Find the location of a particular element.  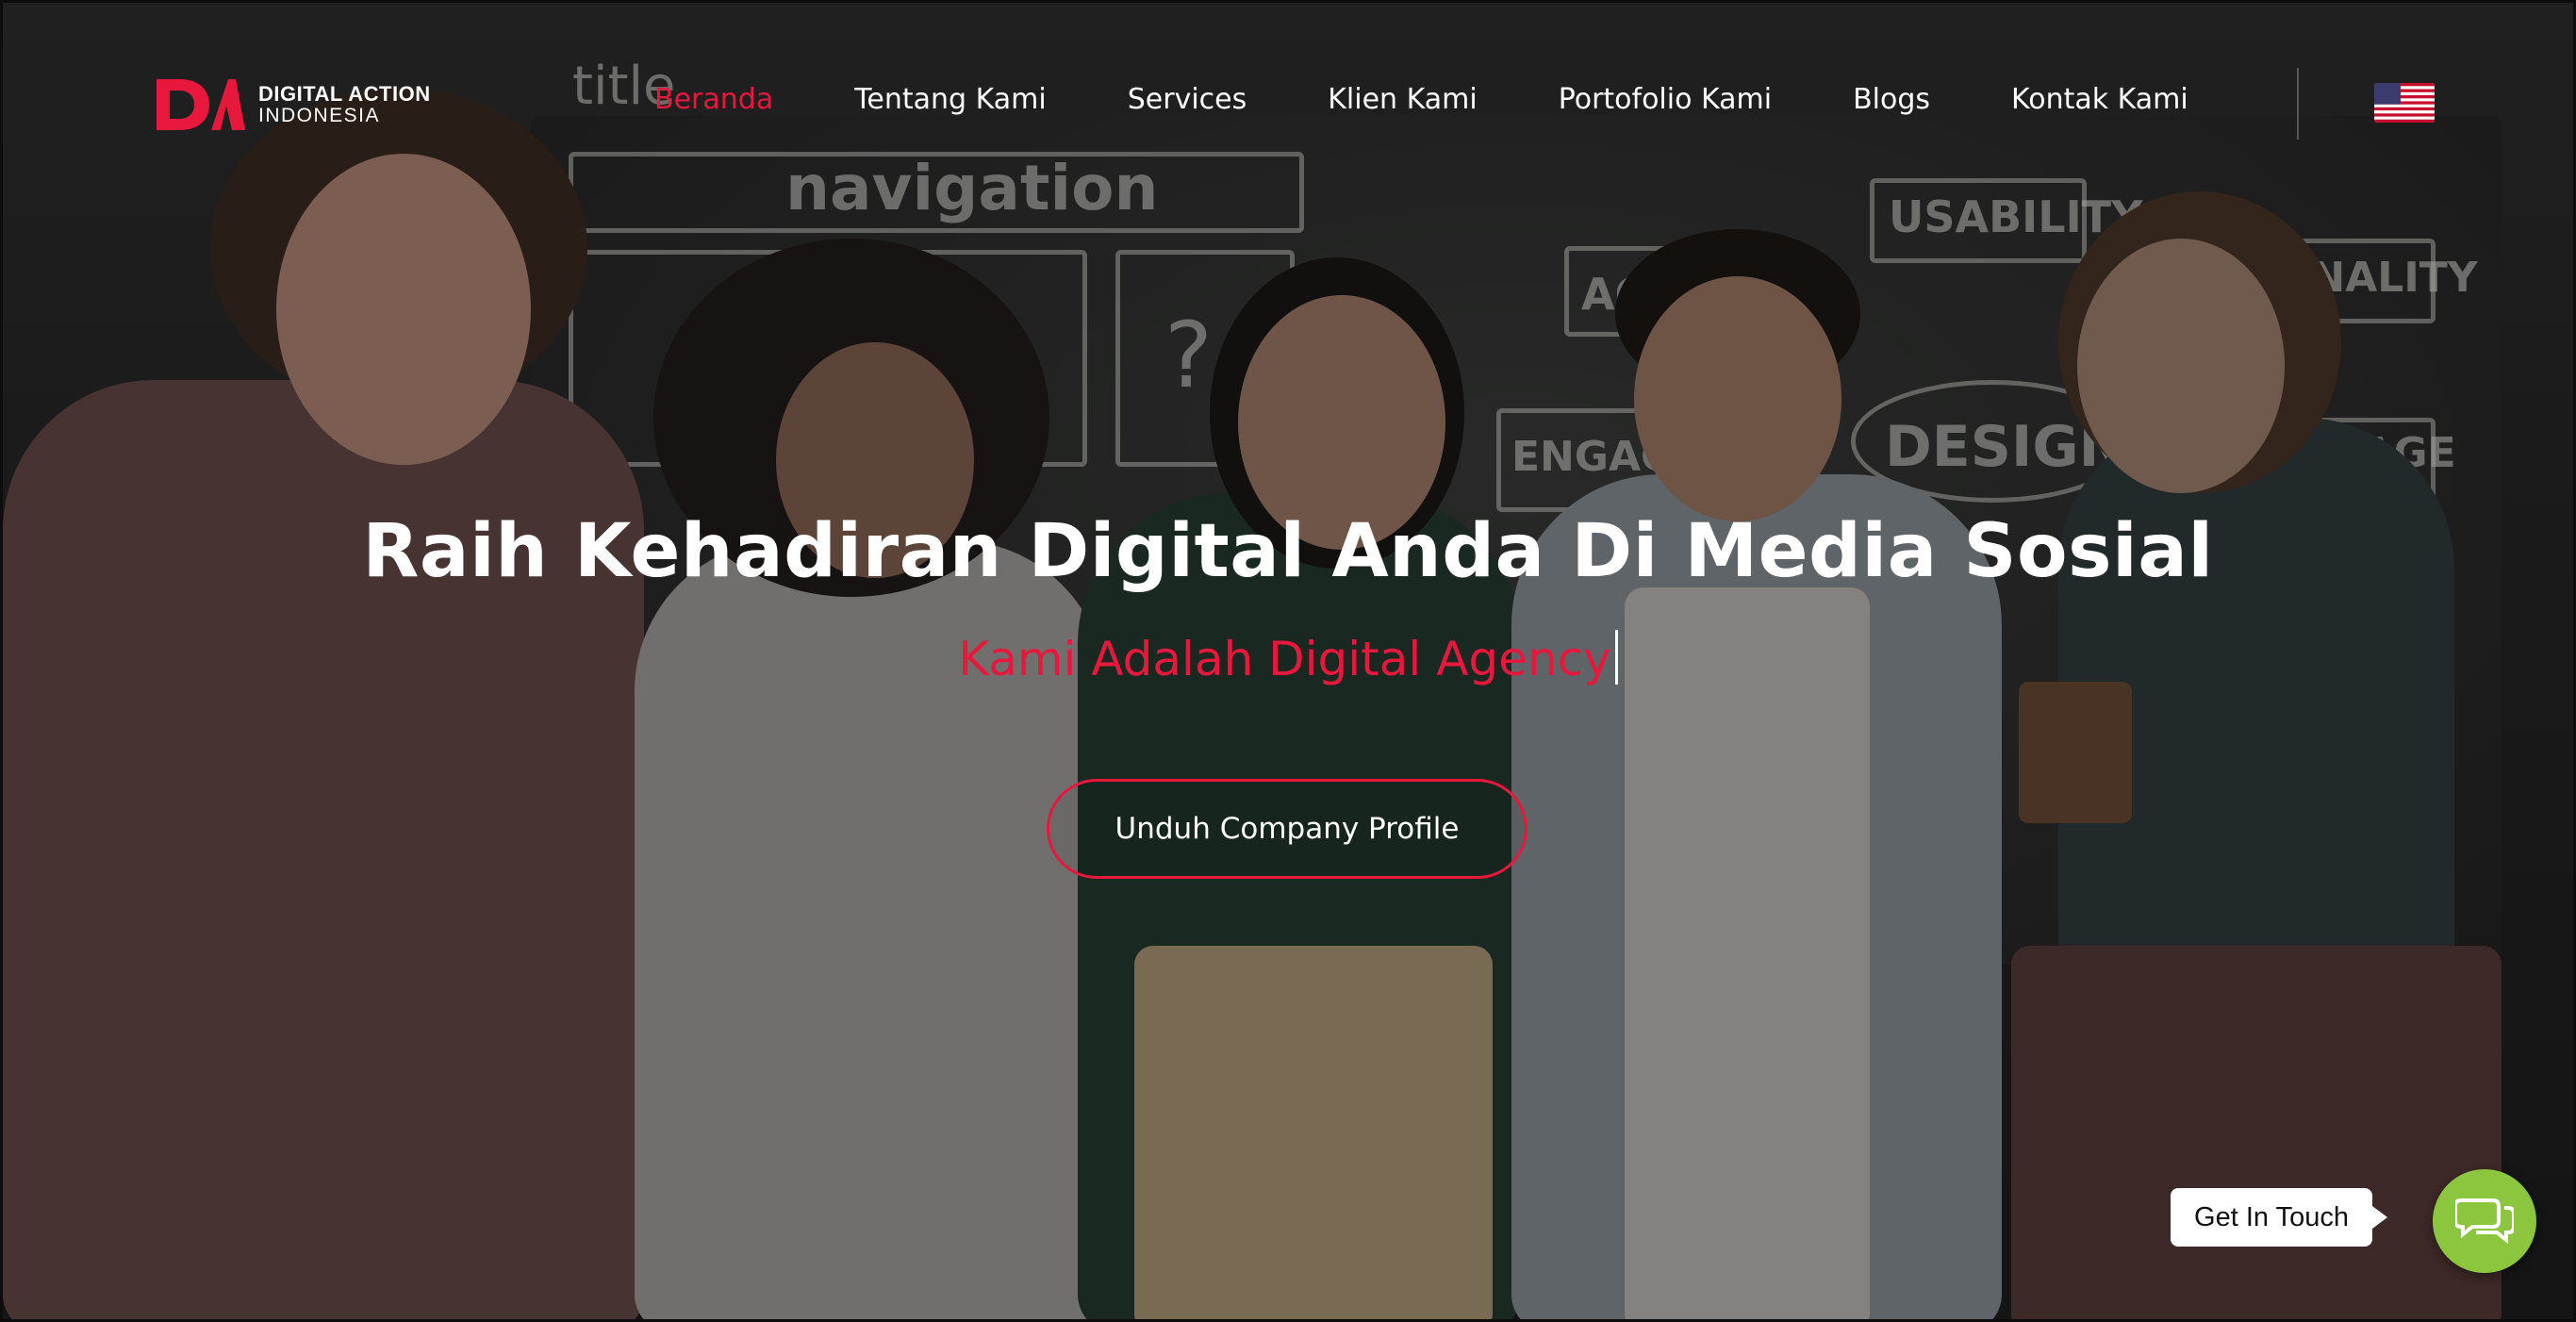

us-flag-icon is located at coordinates (2404, 103).